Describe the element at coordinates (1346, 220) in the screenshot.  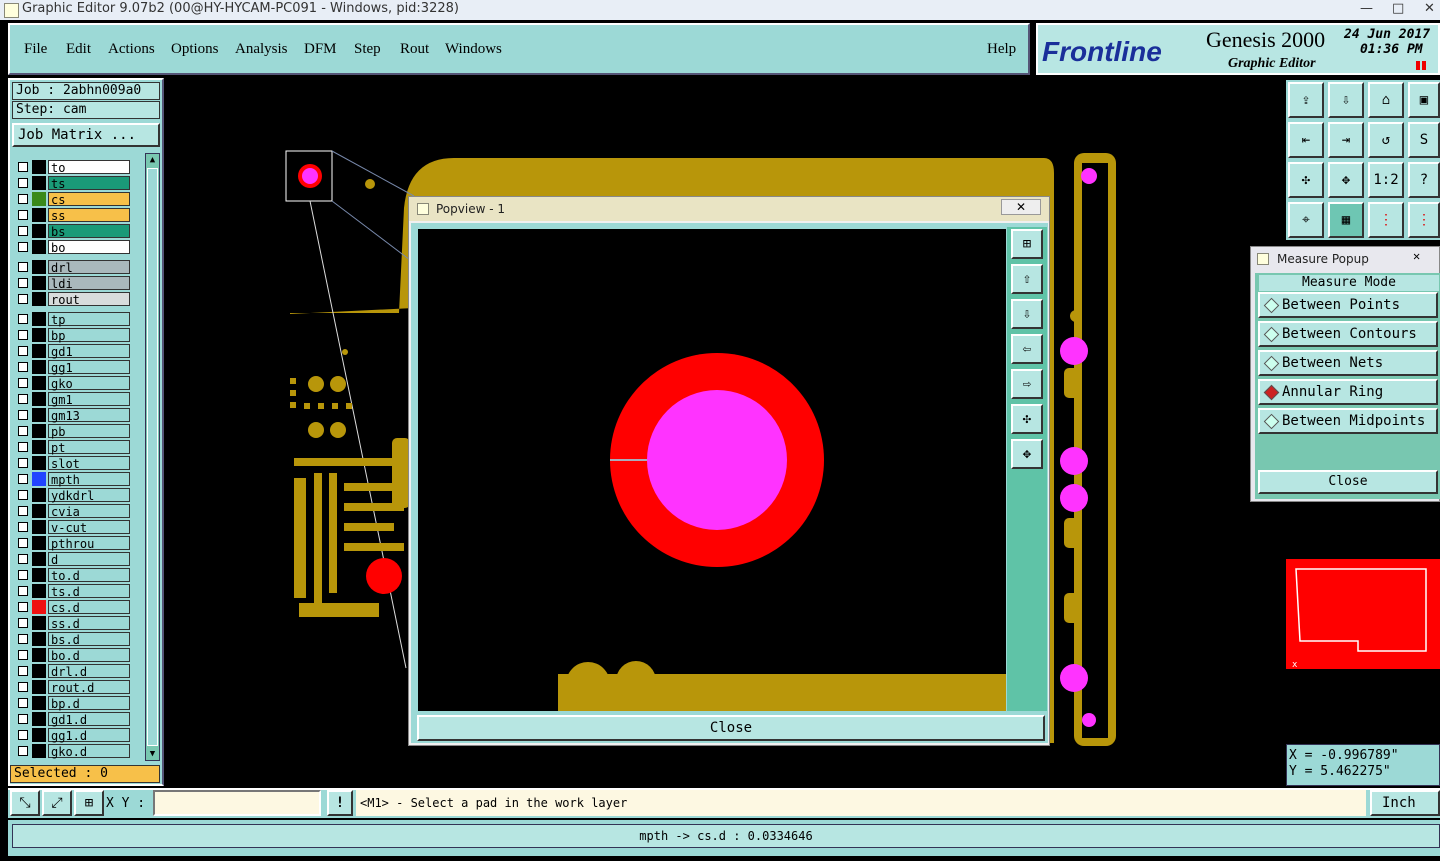
I see `grid-icon: ▦` at that location.